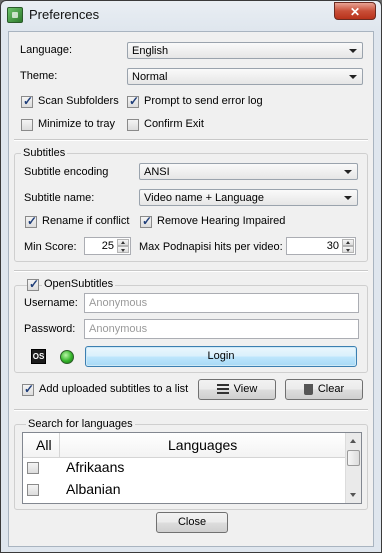 This screenshot has width=382, height=553. I want to click on username-field, so click(221, 303).